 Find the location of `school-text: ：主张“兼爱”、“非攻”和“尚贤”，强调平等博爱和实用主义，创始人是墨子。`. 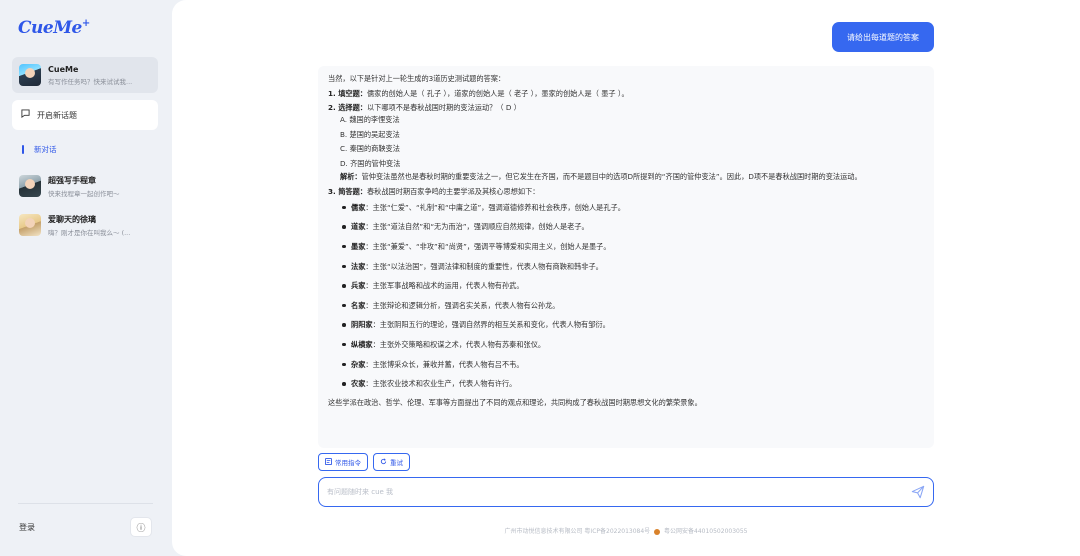

school-text: ：主张“兼爱”、“非攻”和“尚贤”，强调平等博爱和实用主义，创始人是墨子。 is located at coordinates (488, 246).